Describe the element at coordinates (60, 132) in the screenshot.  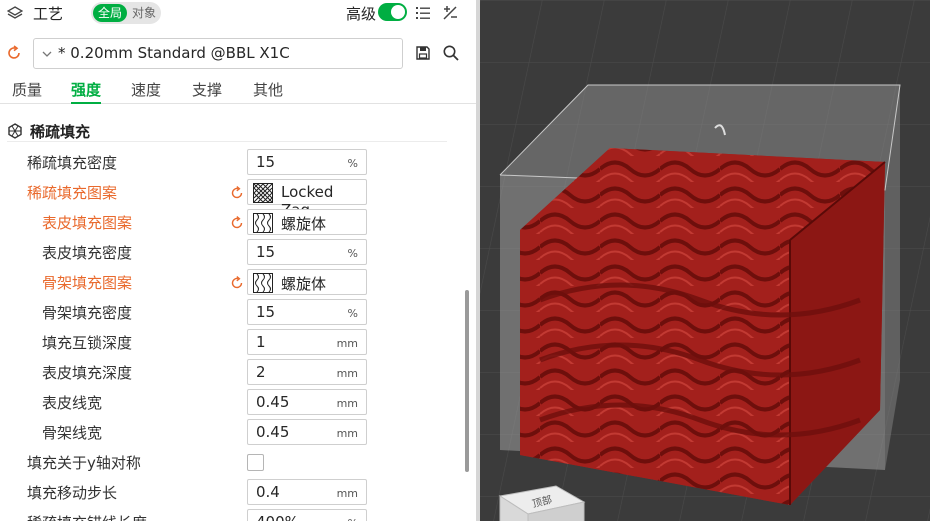
I see `section-title: 稀疏填充` at that location.